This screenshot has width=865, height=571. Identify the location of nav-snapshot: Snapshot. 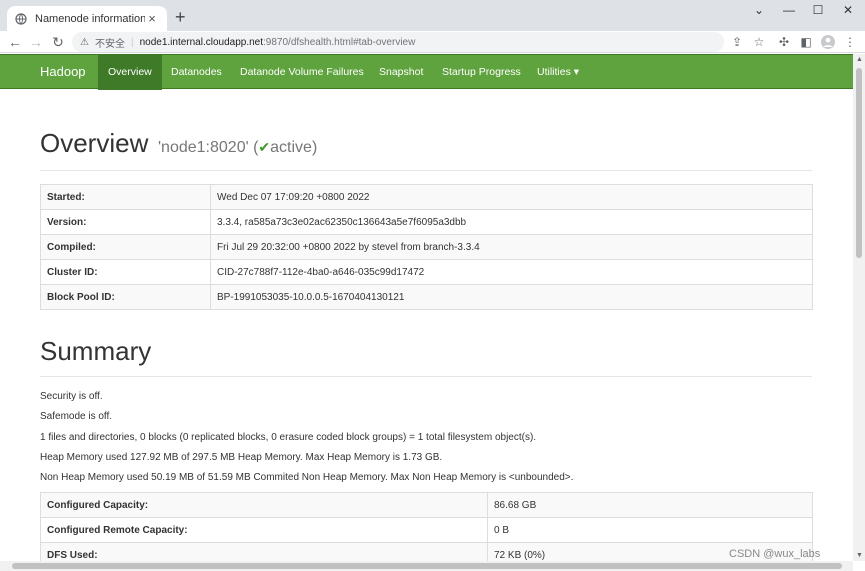
(401, 72).